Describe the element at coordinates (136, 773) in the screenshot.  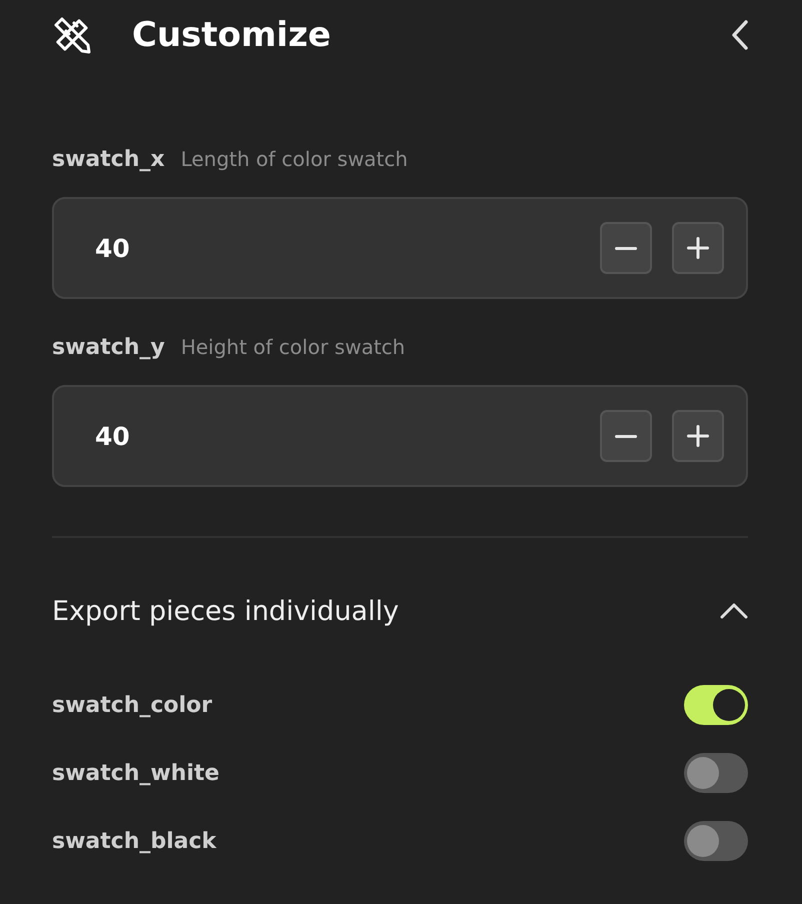
I see `piece-name: swatch_white` at that location.